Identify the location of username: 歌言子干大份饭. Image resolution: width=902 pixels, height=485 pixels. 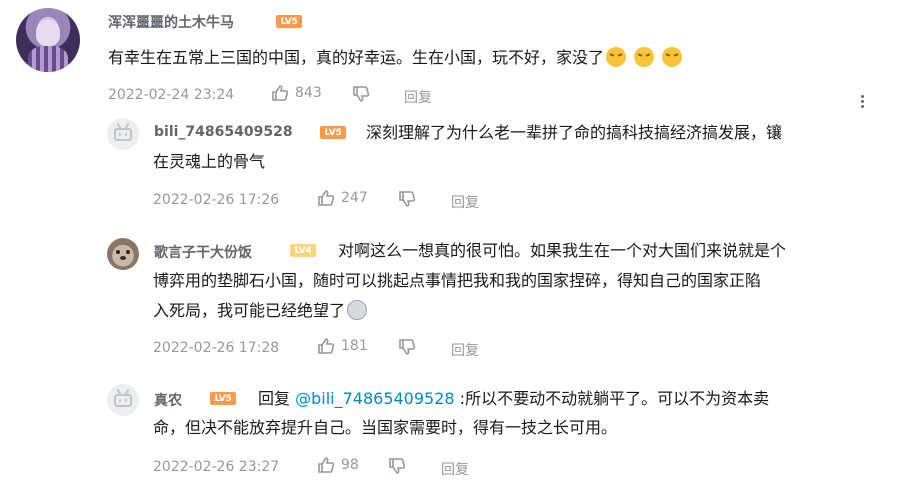
(203, 252).